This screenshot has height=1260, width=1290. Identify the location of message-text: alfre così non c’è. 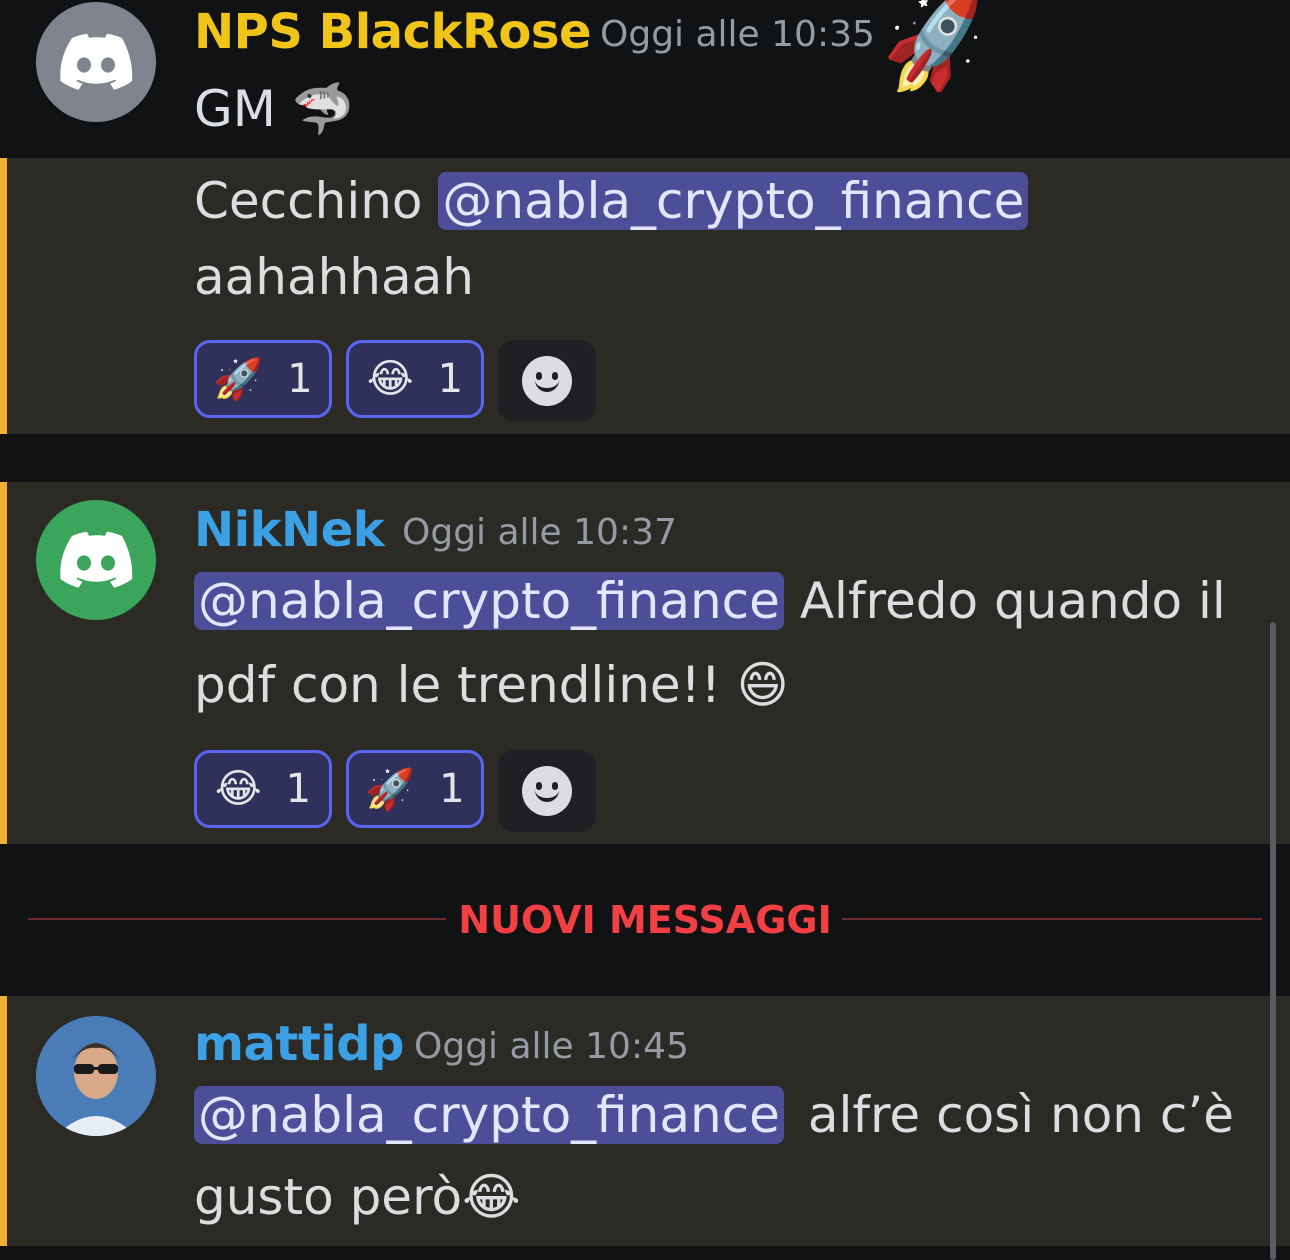
(1021, 1115).